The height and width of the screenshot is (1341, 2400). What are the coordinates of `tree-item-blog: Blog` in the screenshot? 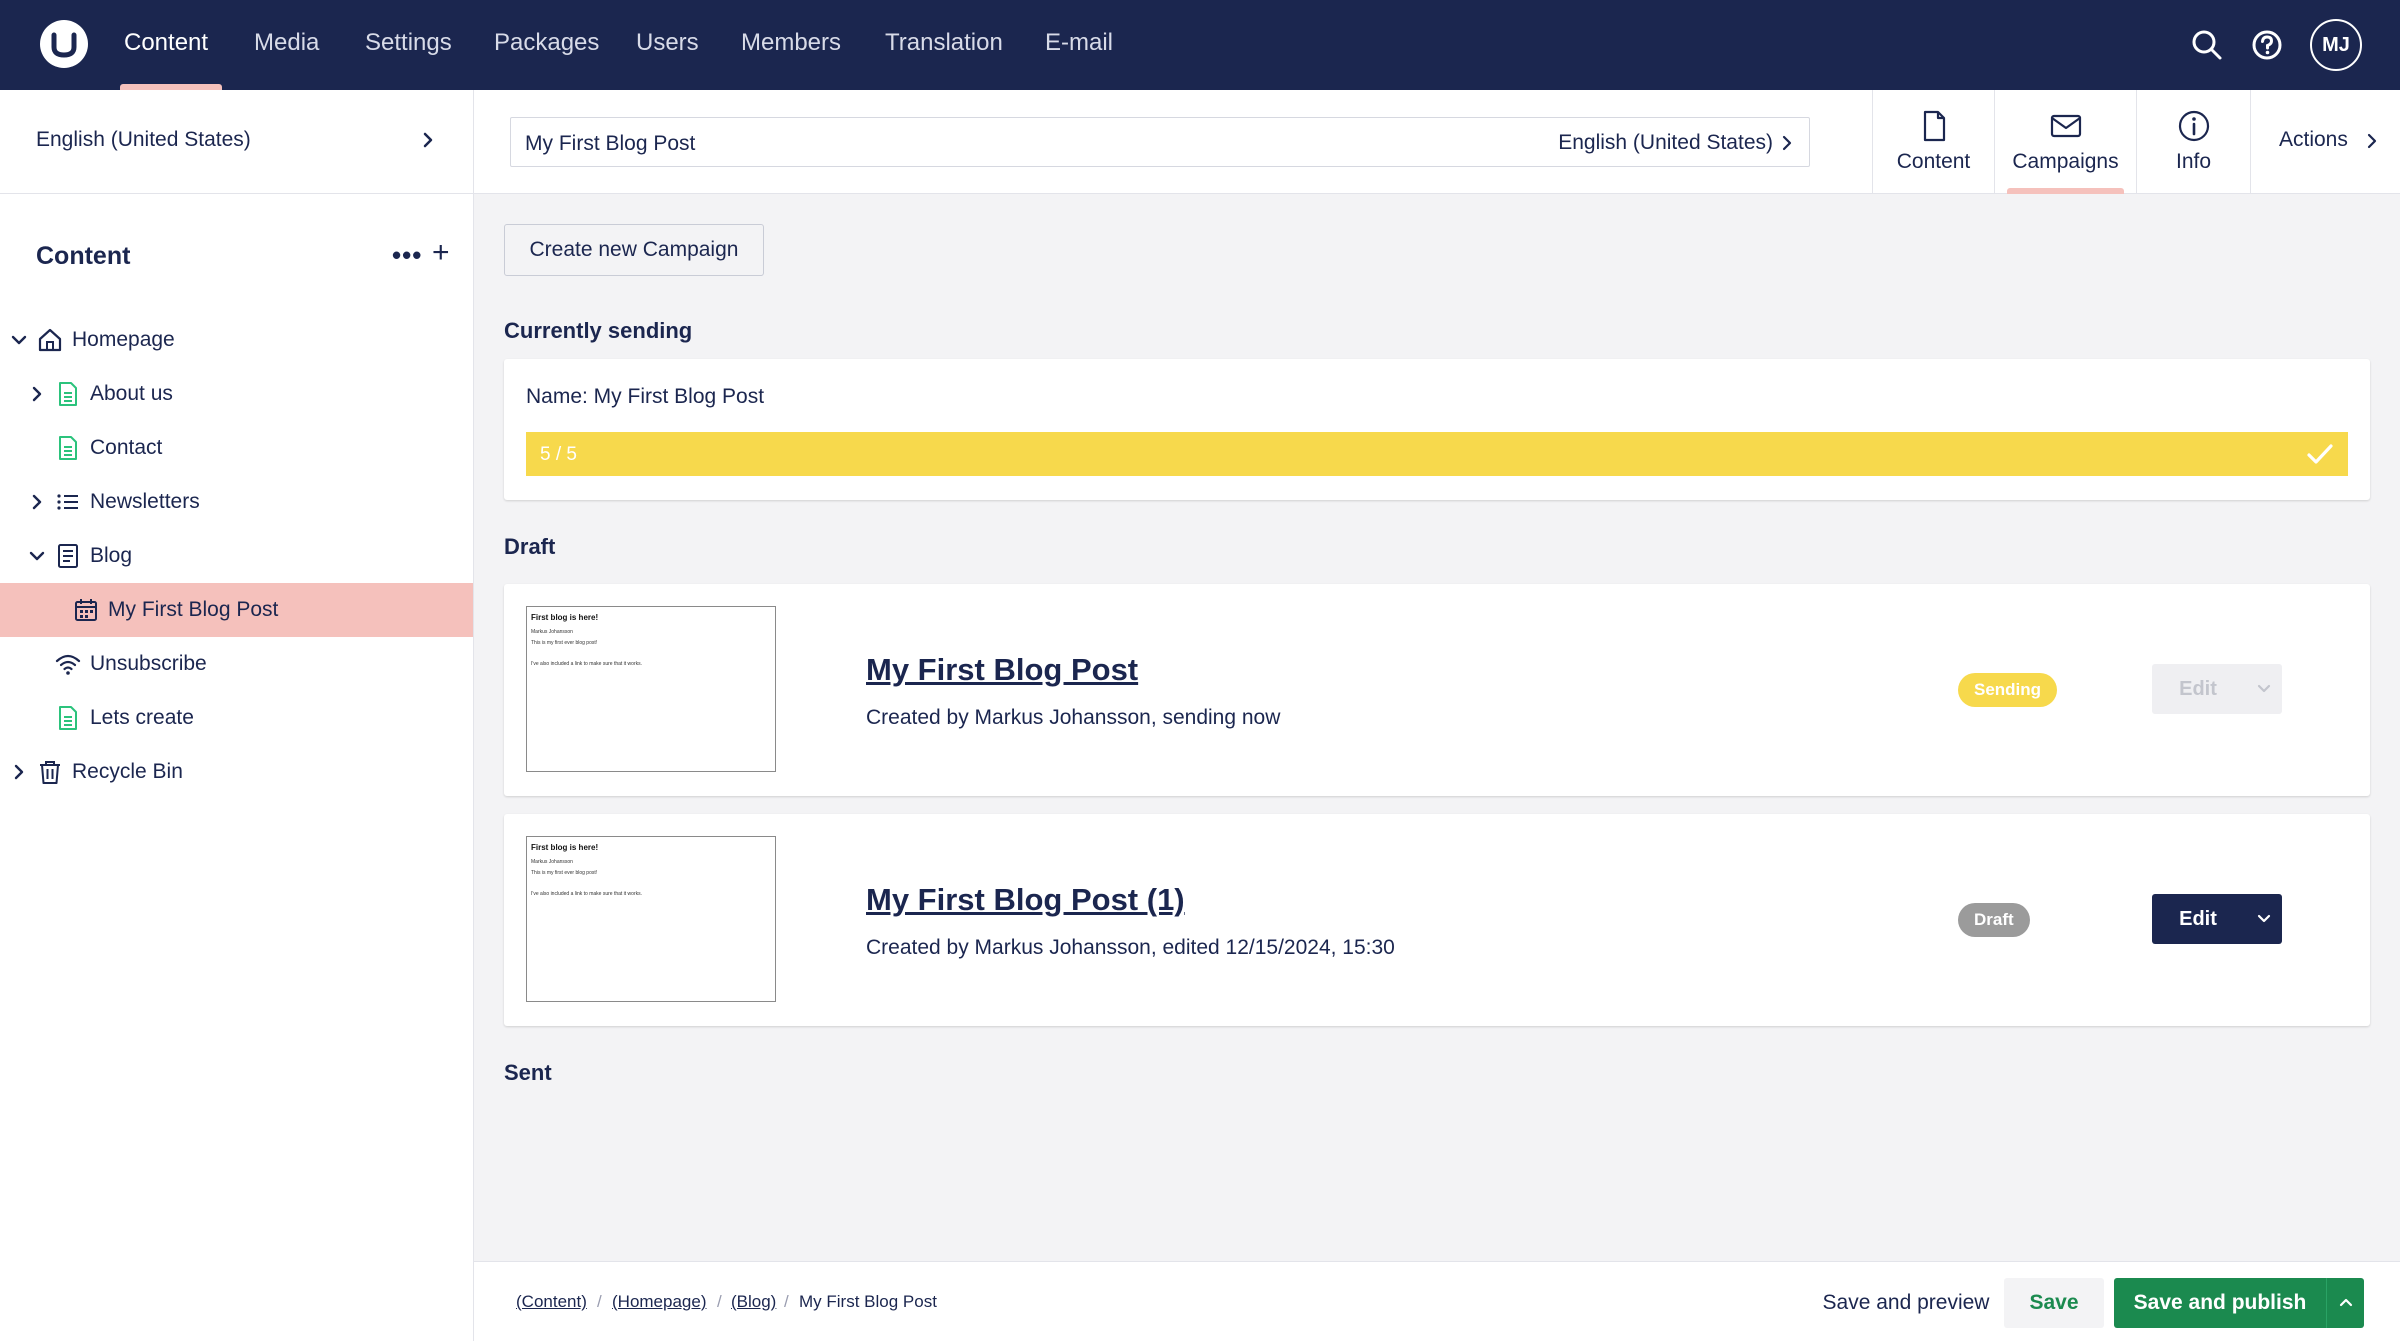 It's located at (236, 556).